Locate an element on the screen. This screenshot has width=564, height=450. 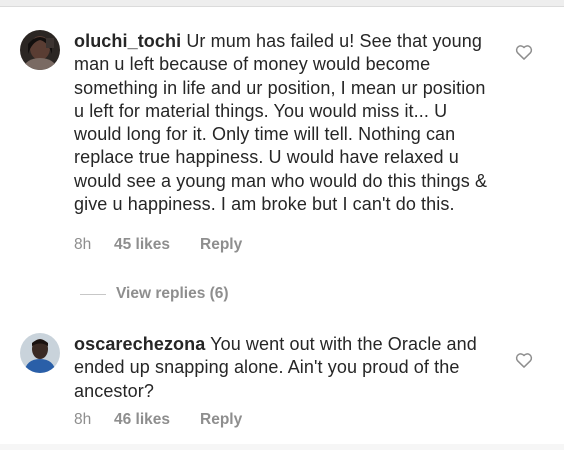
comment-username: oluchi_tochi is located at coordinates (127, 41).